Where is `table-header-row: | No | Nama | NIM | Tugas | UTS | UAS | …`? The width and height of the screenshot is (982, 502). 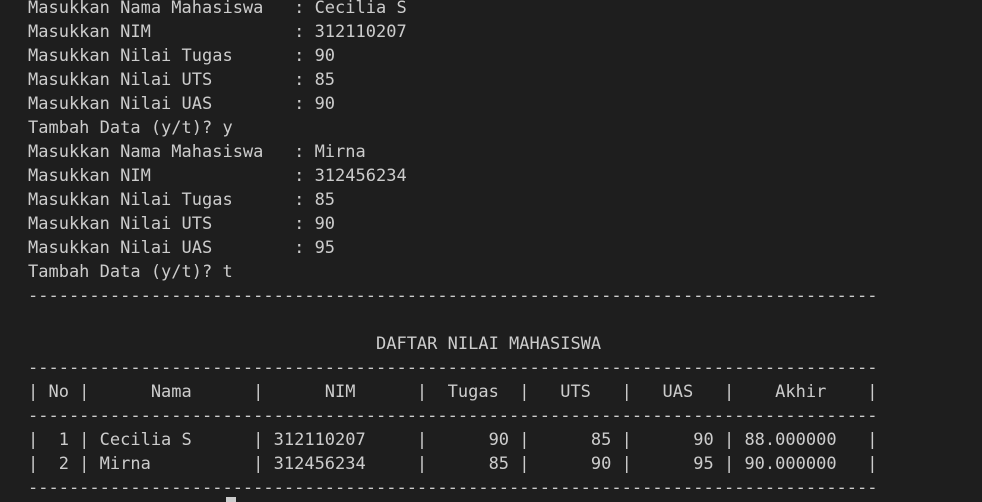 table-header-row: | No | Nama | NIM | Tugas | UTS | UAS | … is located at coordinates (453, 392).